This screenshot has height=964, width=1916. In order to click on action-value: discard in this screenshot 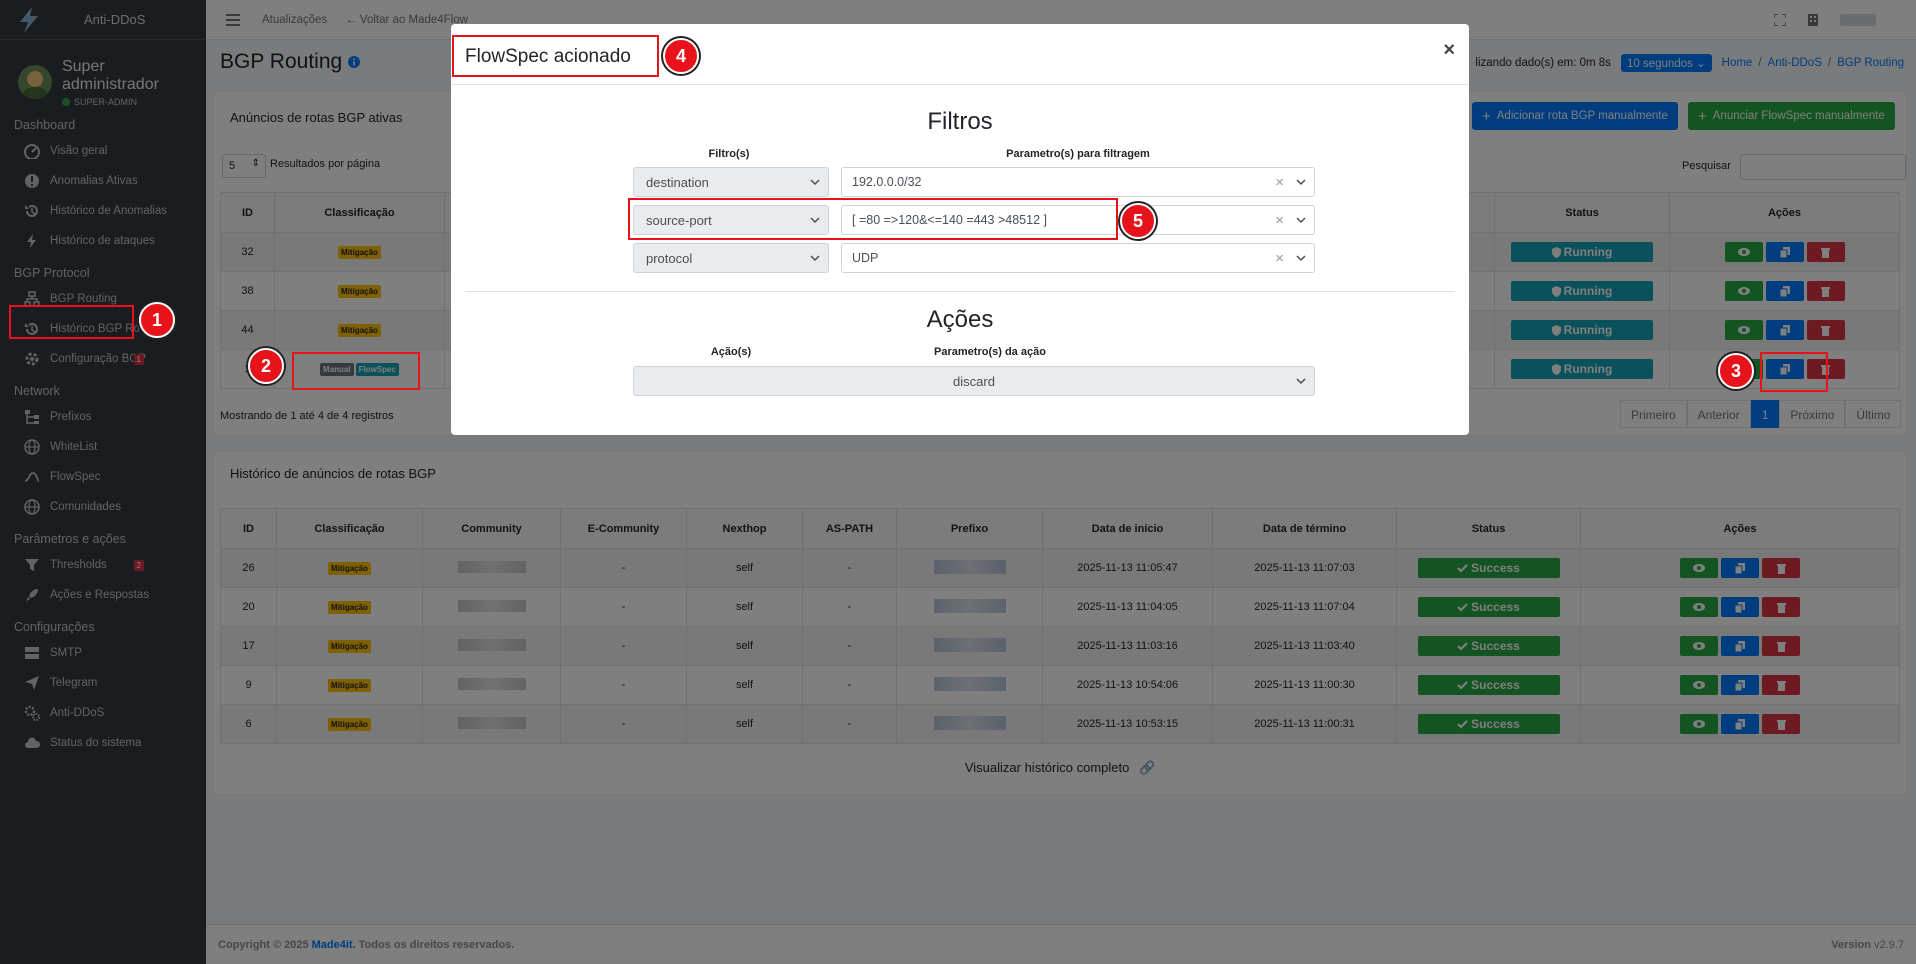, I will do `click(974, 381)`.